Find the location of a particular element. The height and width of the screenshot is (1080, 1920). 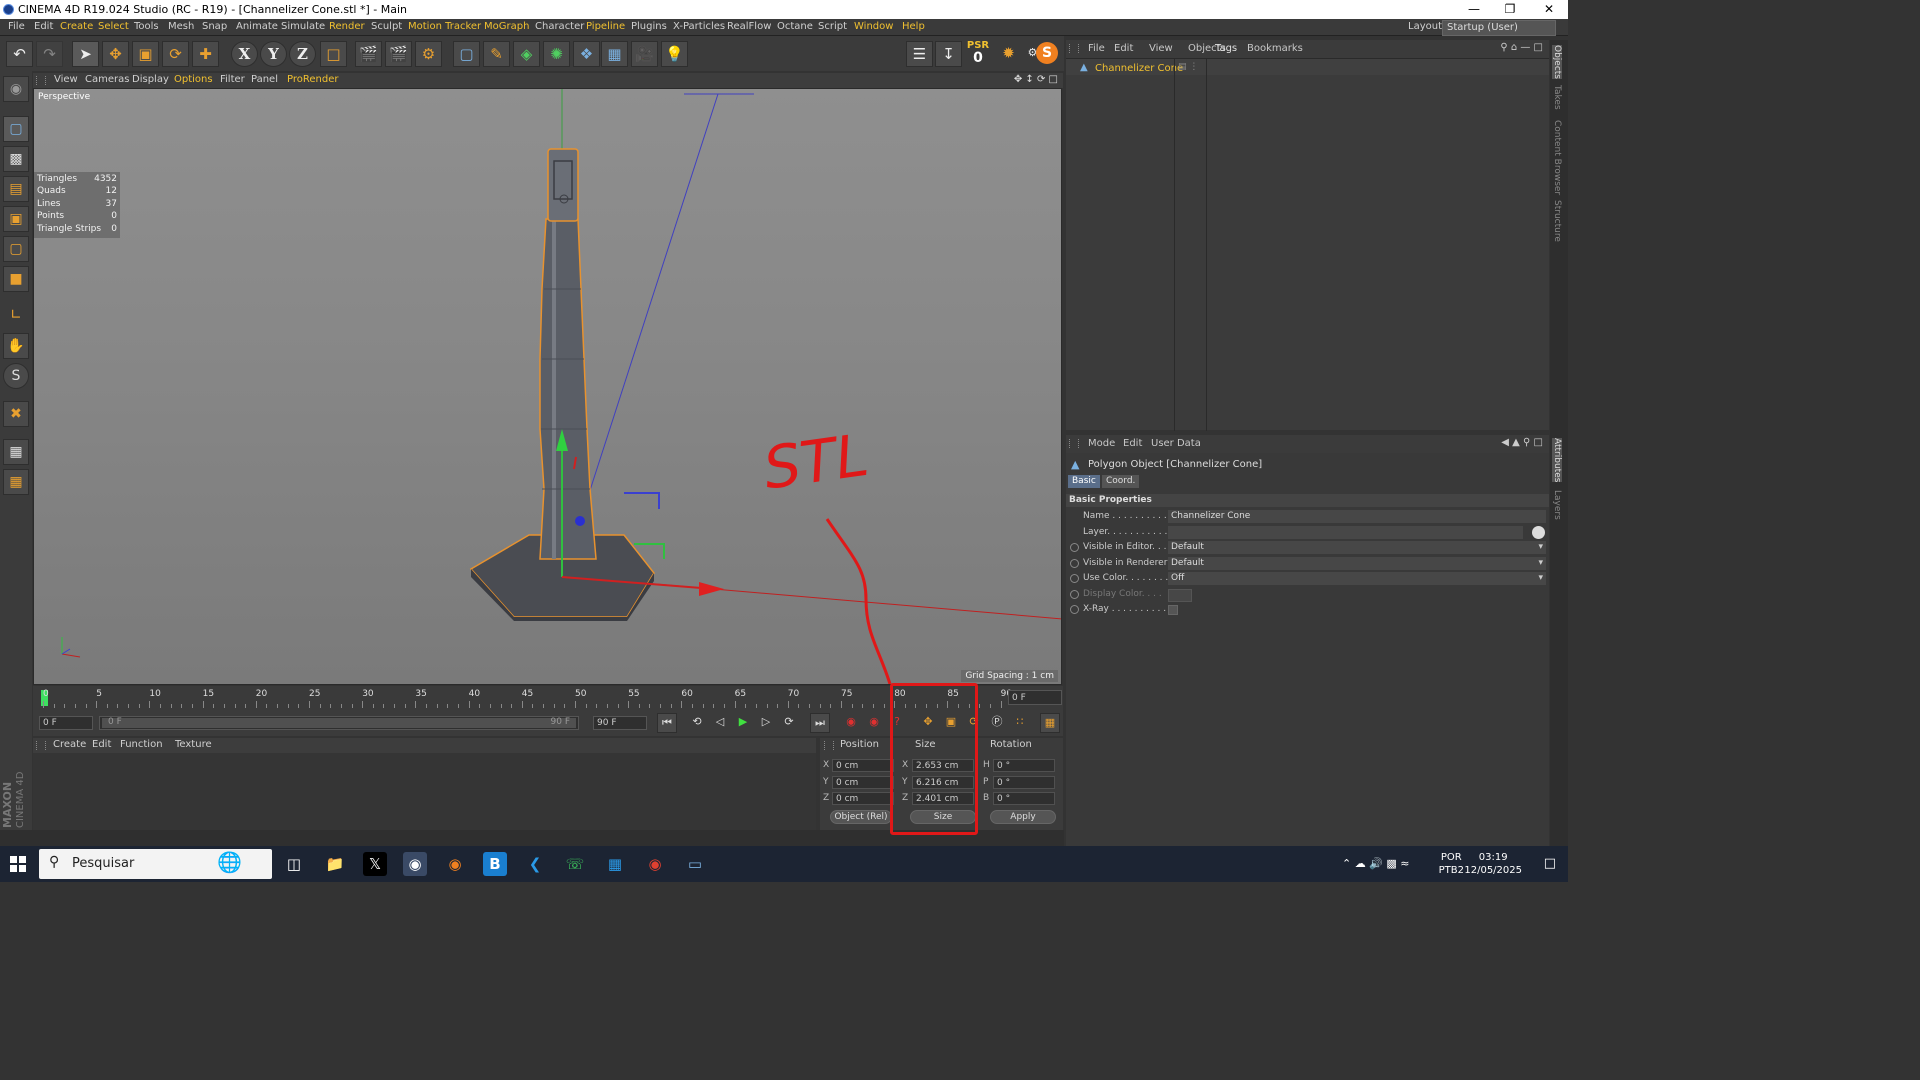

move-tool-icon: ✥ is located at coordinates (115, 54).